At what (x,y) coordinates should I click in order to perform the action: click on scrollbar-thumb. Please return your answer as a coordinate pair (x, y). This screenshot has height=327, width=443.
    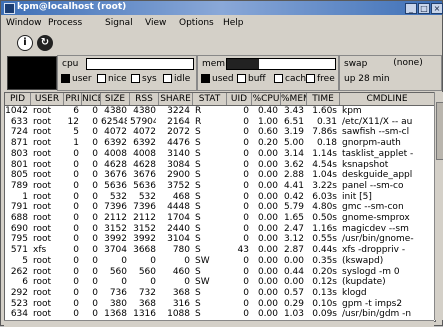
    Looking at the image, I should click on (439, 131).